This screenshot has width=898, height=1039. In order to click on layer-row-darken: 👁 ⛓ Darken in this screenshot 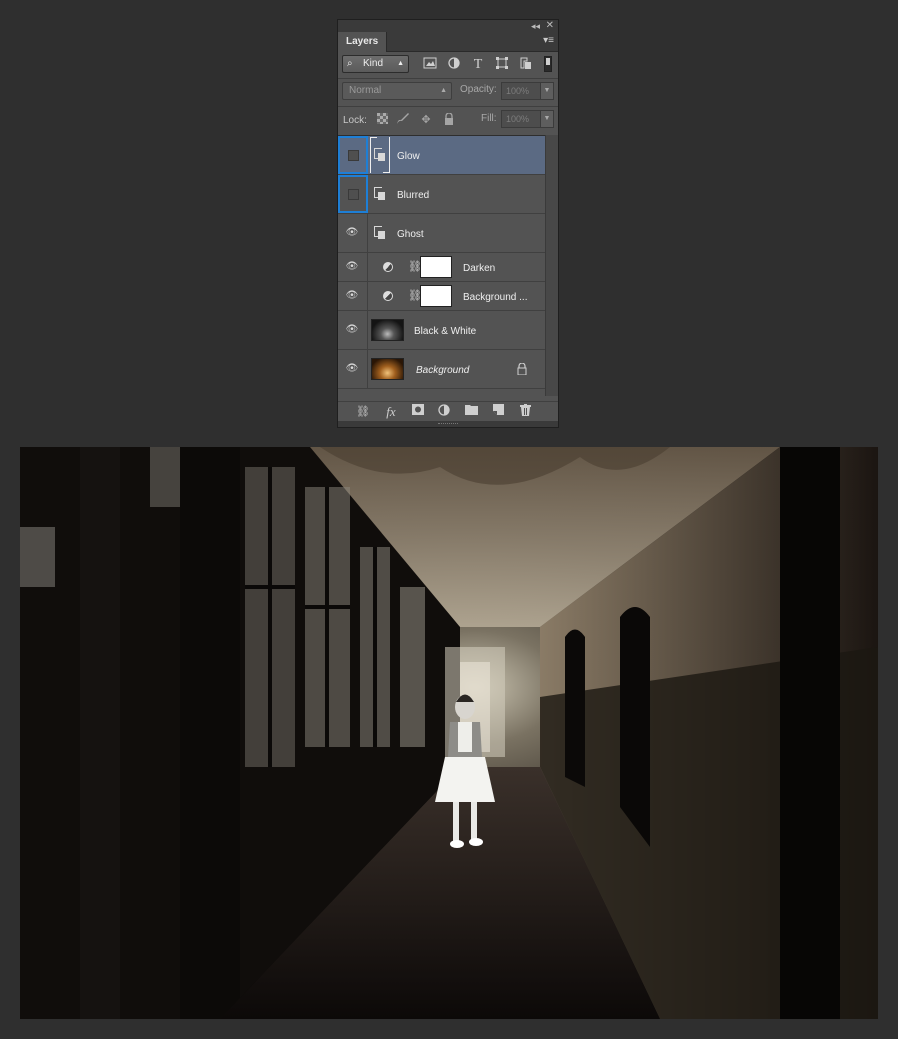, I will do `click(441, 267)`.